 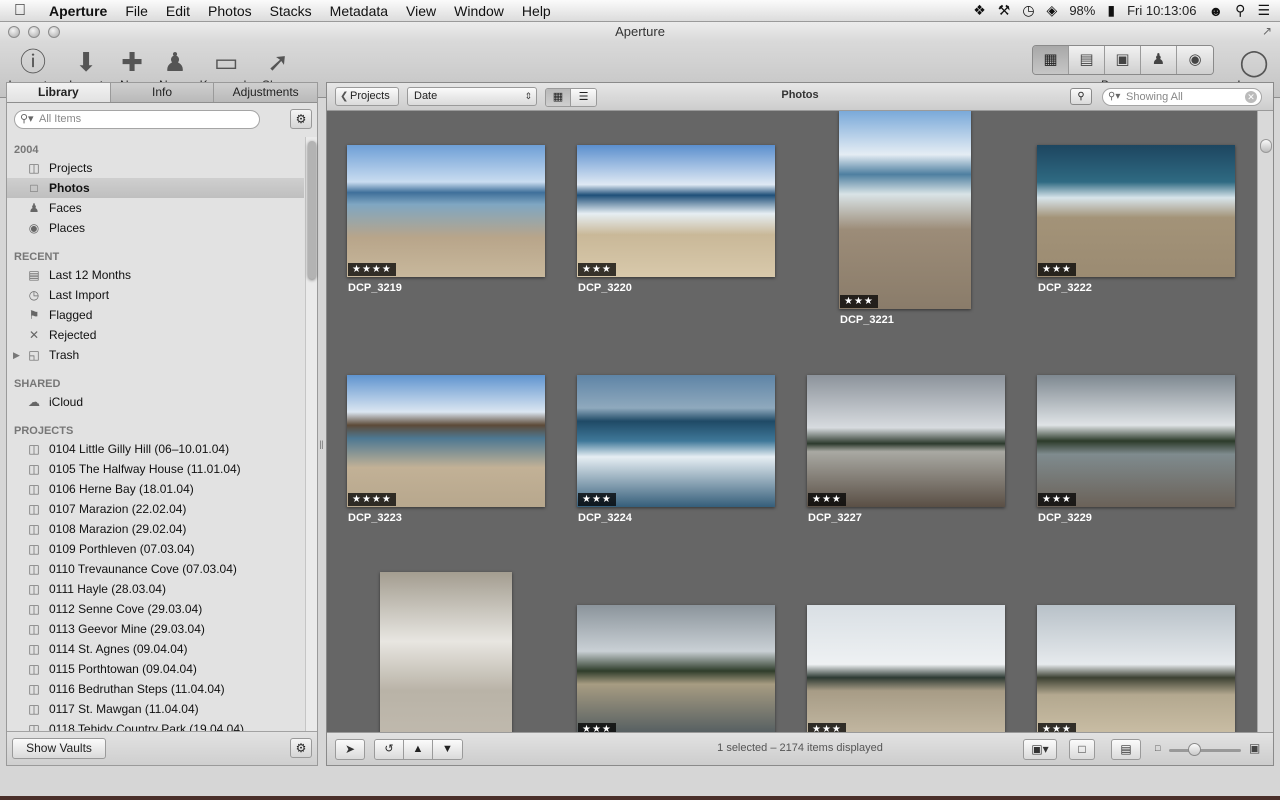 What do you see at coordinates (137, 119) in the screenshot?
I see `library-search-input: ⚲▾ All Items` at bounding box center [137, 119].